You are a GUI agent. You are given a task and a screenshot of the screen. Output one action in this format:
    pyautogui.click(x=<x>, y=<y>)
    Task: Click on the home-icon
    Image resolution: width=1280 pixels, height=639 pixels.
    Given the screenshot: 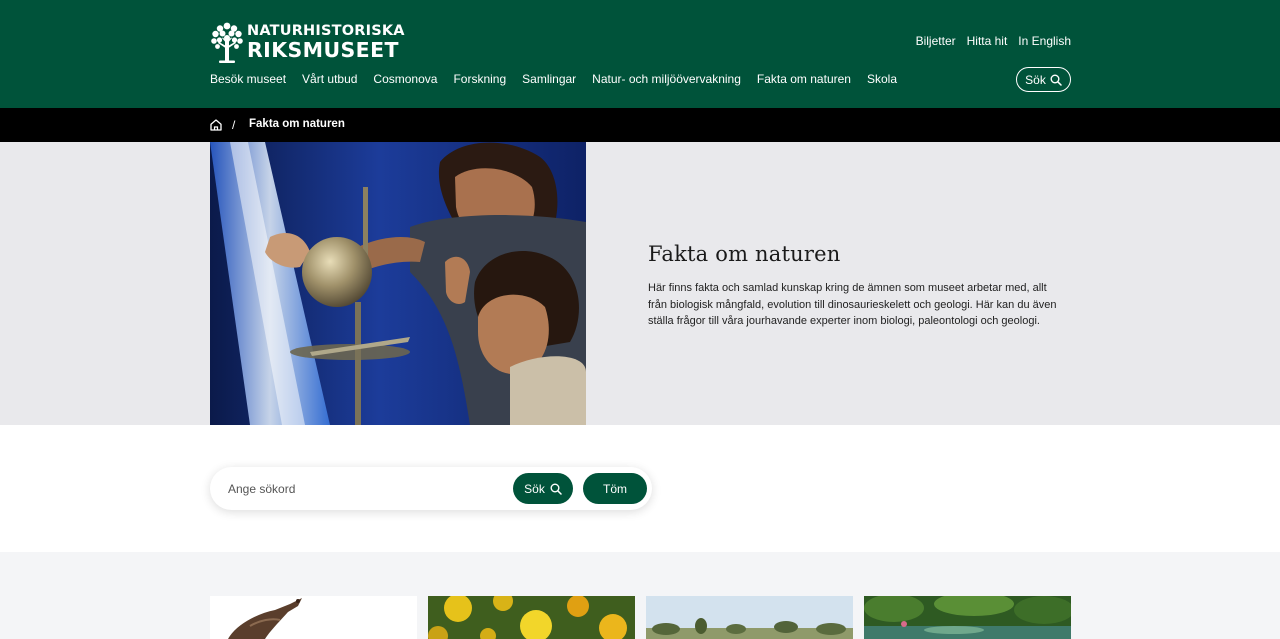 What is the action you would take?
    pyautogui.click(x=216, y=125)
    